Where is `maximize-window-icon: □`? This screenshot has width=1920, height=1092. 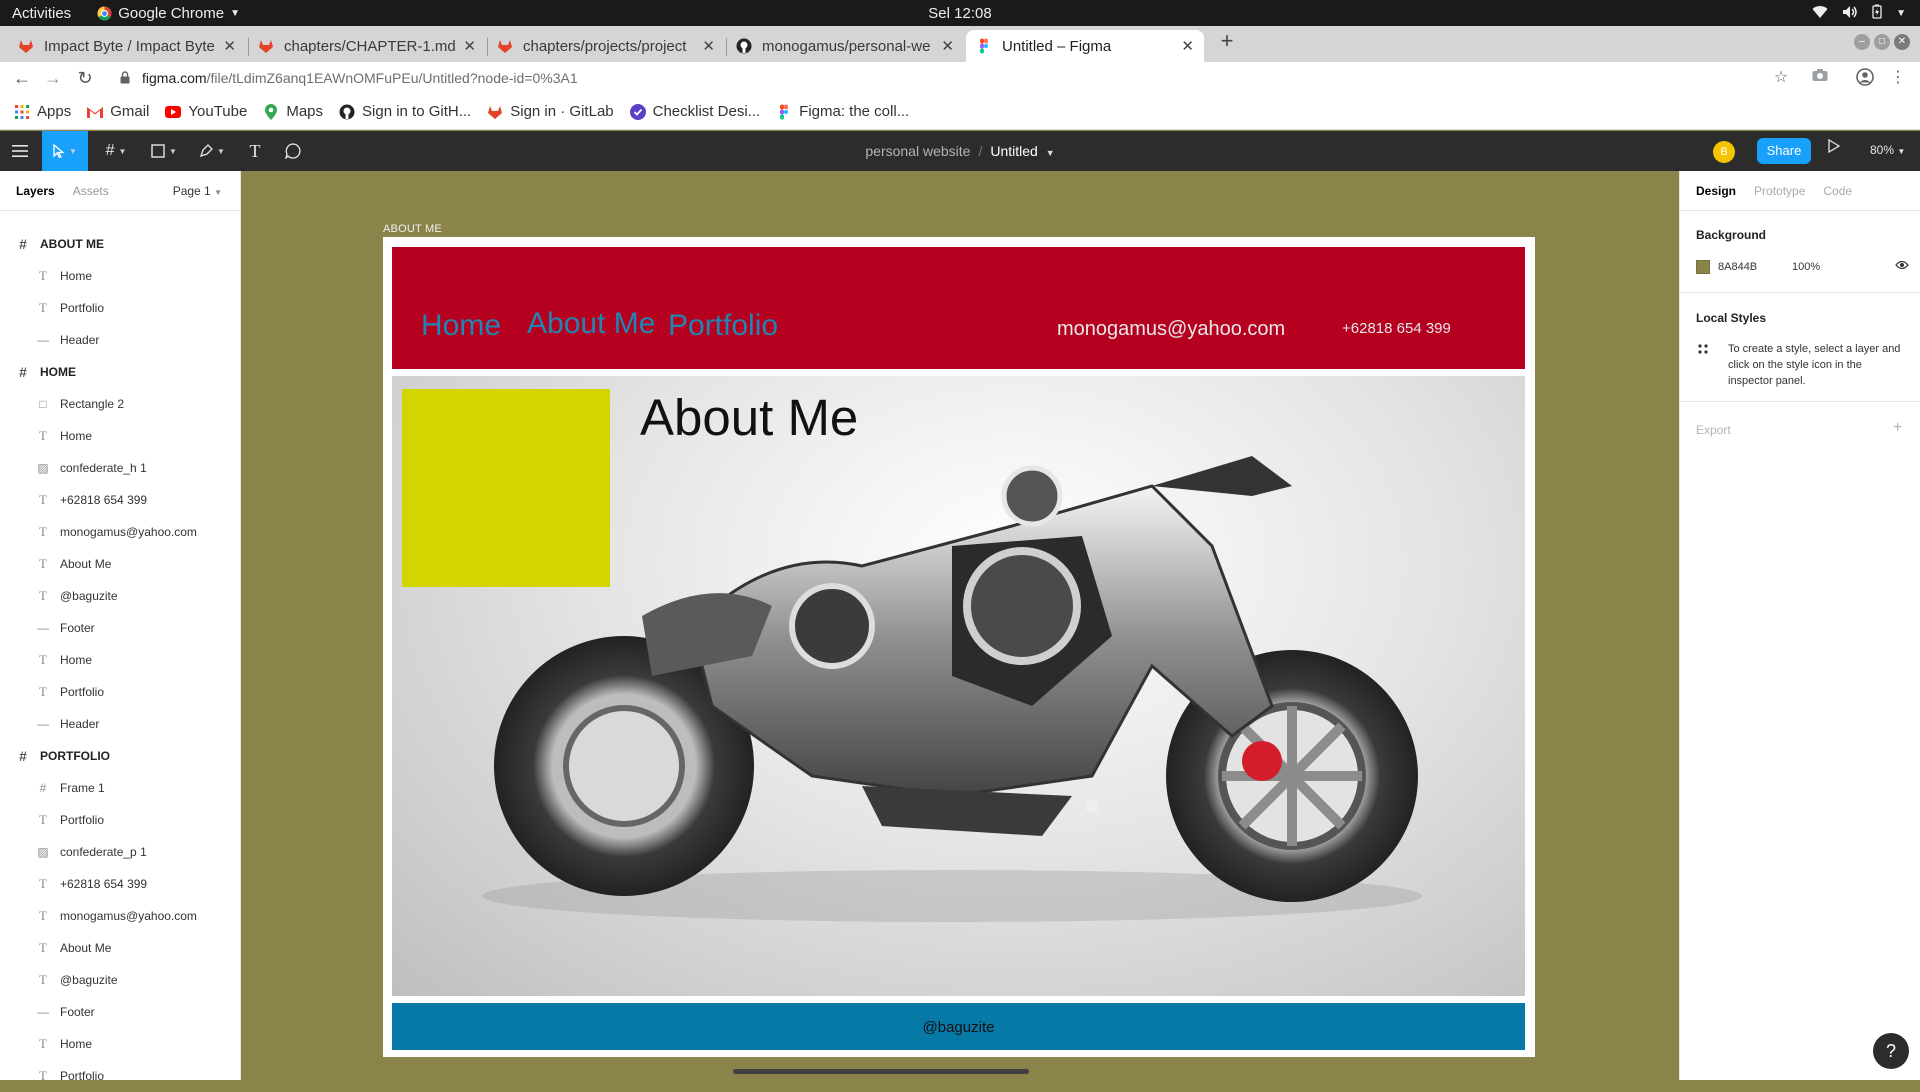 maximize-window-icon: □ is located at coordinates (1882, 42).